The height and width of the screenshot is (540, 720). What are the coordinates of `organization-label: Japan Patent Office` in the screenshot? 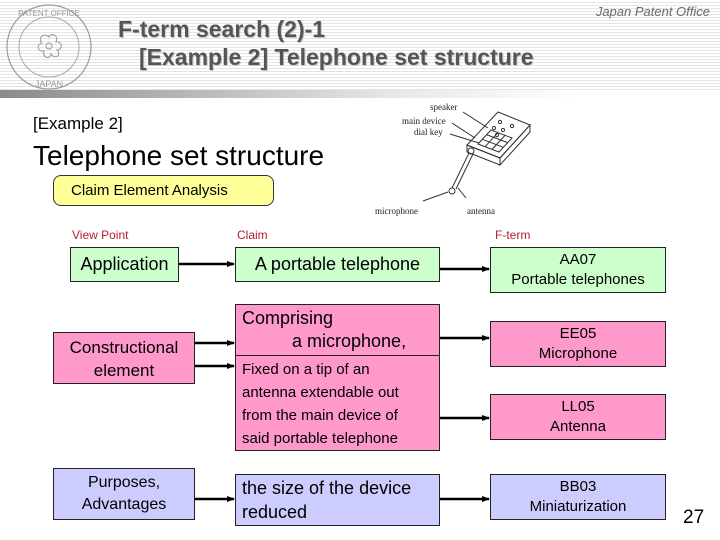 It's located at (652, 11).